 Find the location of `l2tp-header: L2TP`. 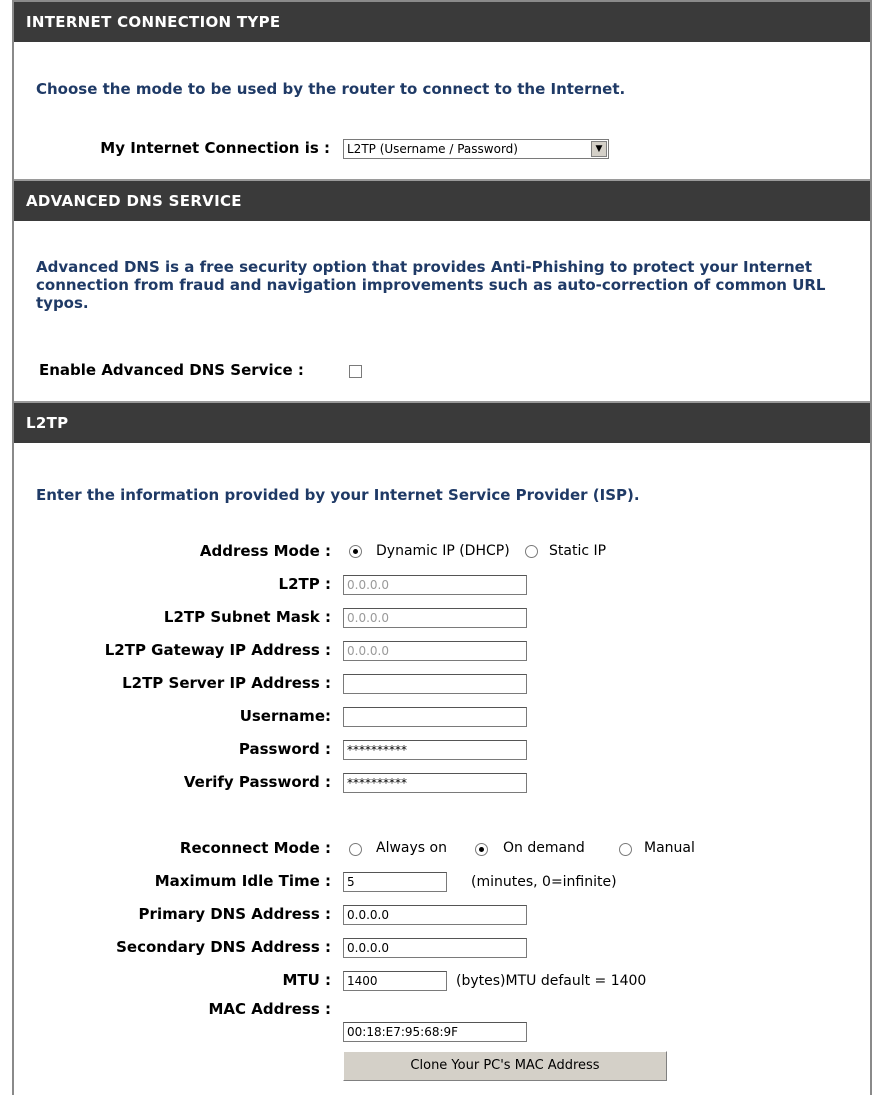

l2tp-header: L2TP is located at coordinates (442, 423).